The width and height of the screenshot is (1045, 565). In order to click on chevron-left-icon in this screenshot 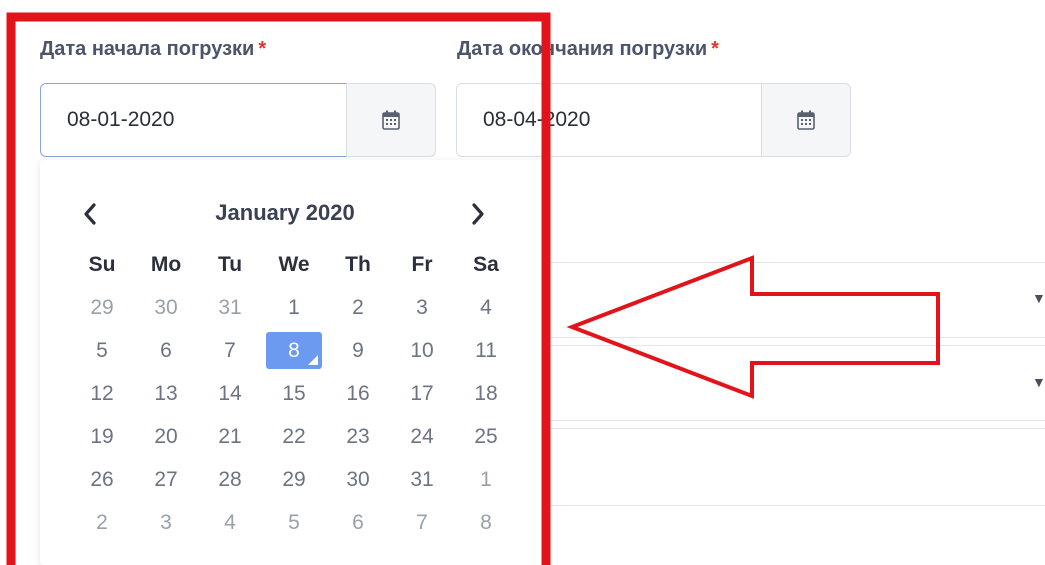, I will do `click(90, 214)`.